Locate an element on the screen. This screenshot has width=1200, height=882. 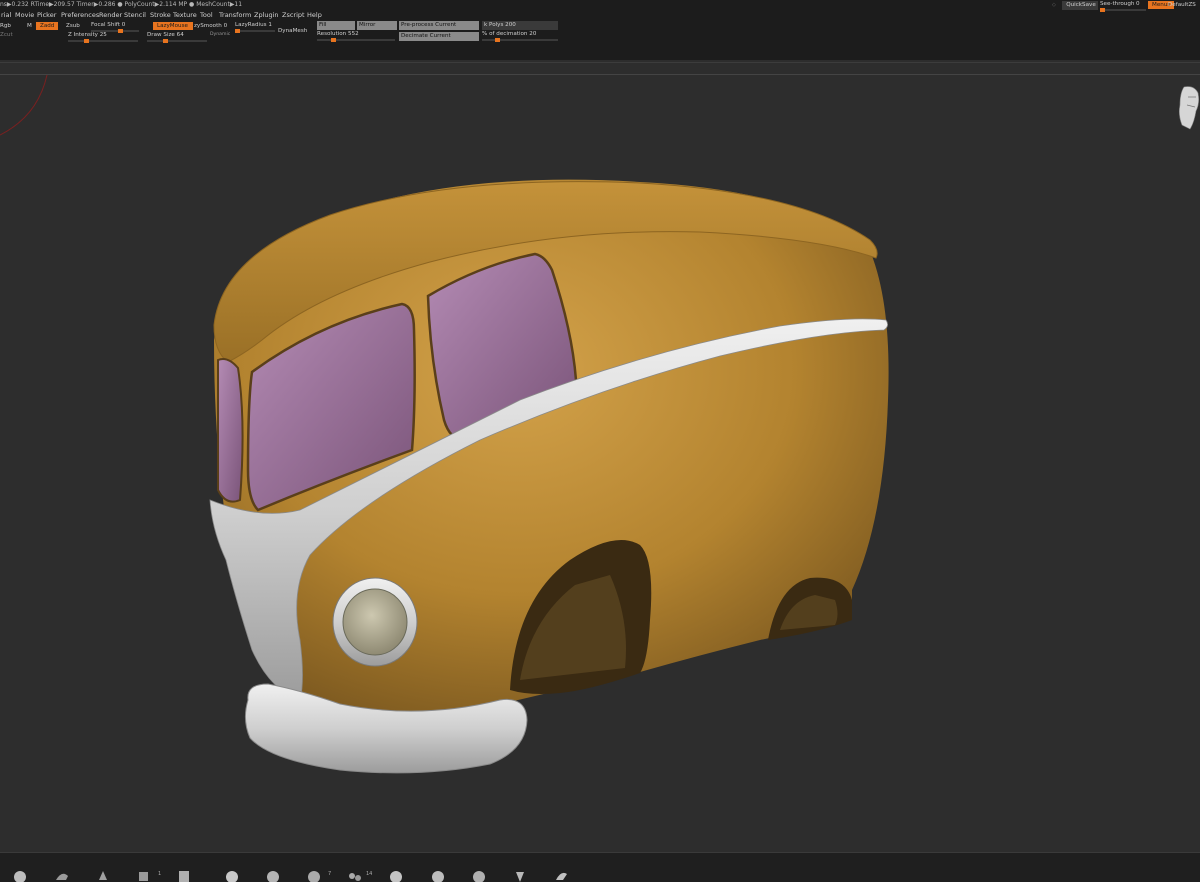
menu-item-stencil: Stencil is located at coordinates (135, 15).